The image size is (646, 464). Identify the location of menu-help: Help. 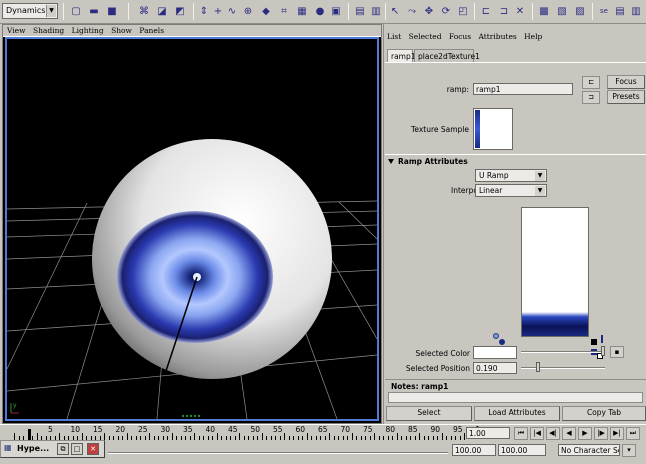
(533, 36).